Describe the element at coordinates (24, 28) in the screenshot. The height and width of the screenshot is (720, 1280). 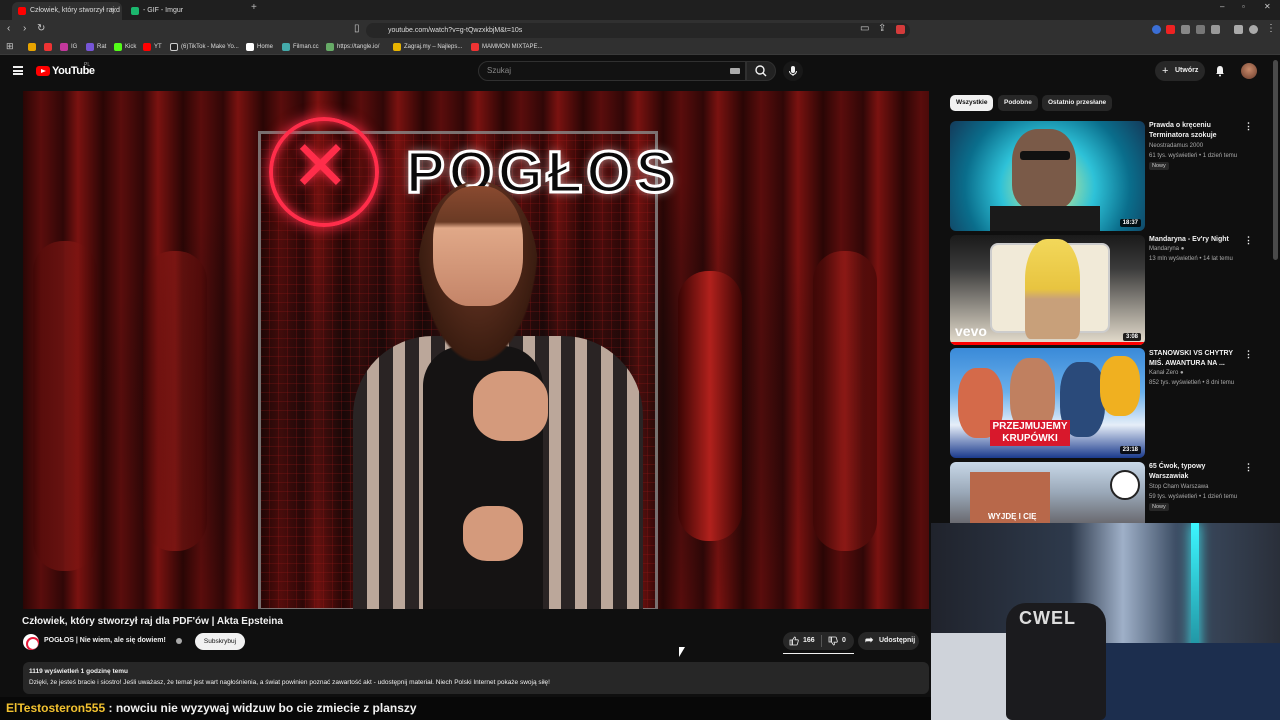
I see `forward-icon: ›` at that location.